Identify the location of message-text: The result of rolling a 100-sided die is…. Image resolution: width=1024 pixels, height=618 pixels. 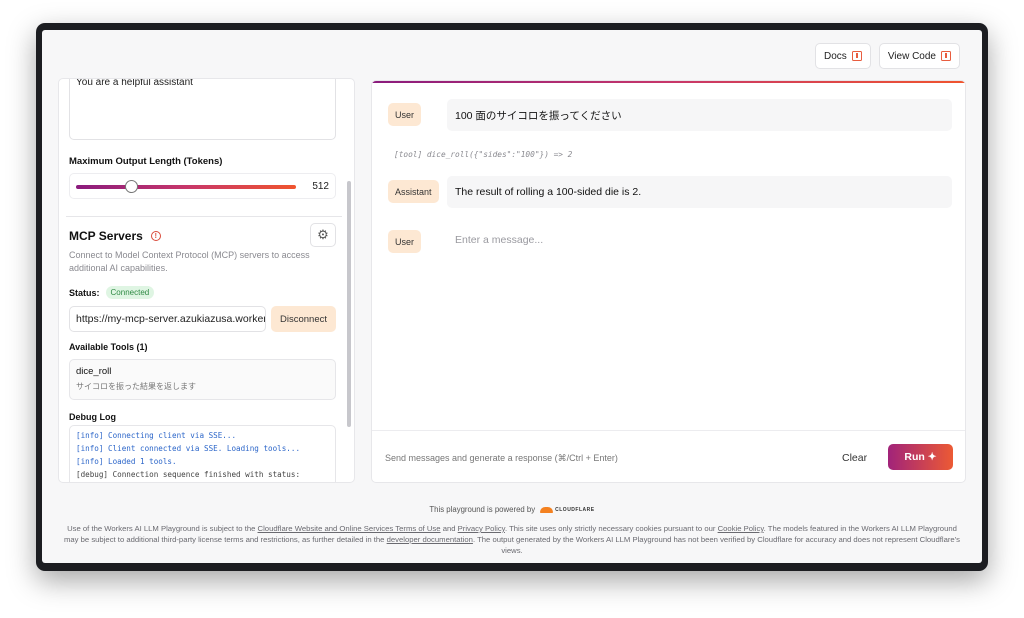
(699, 192).